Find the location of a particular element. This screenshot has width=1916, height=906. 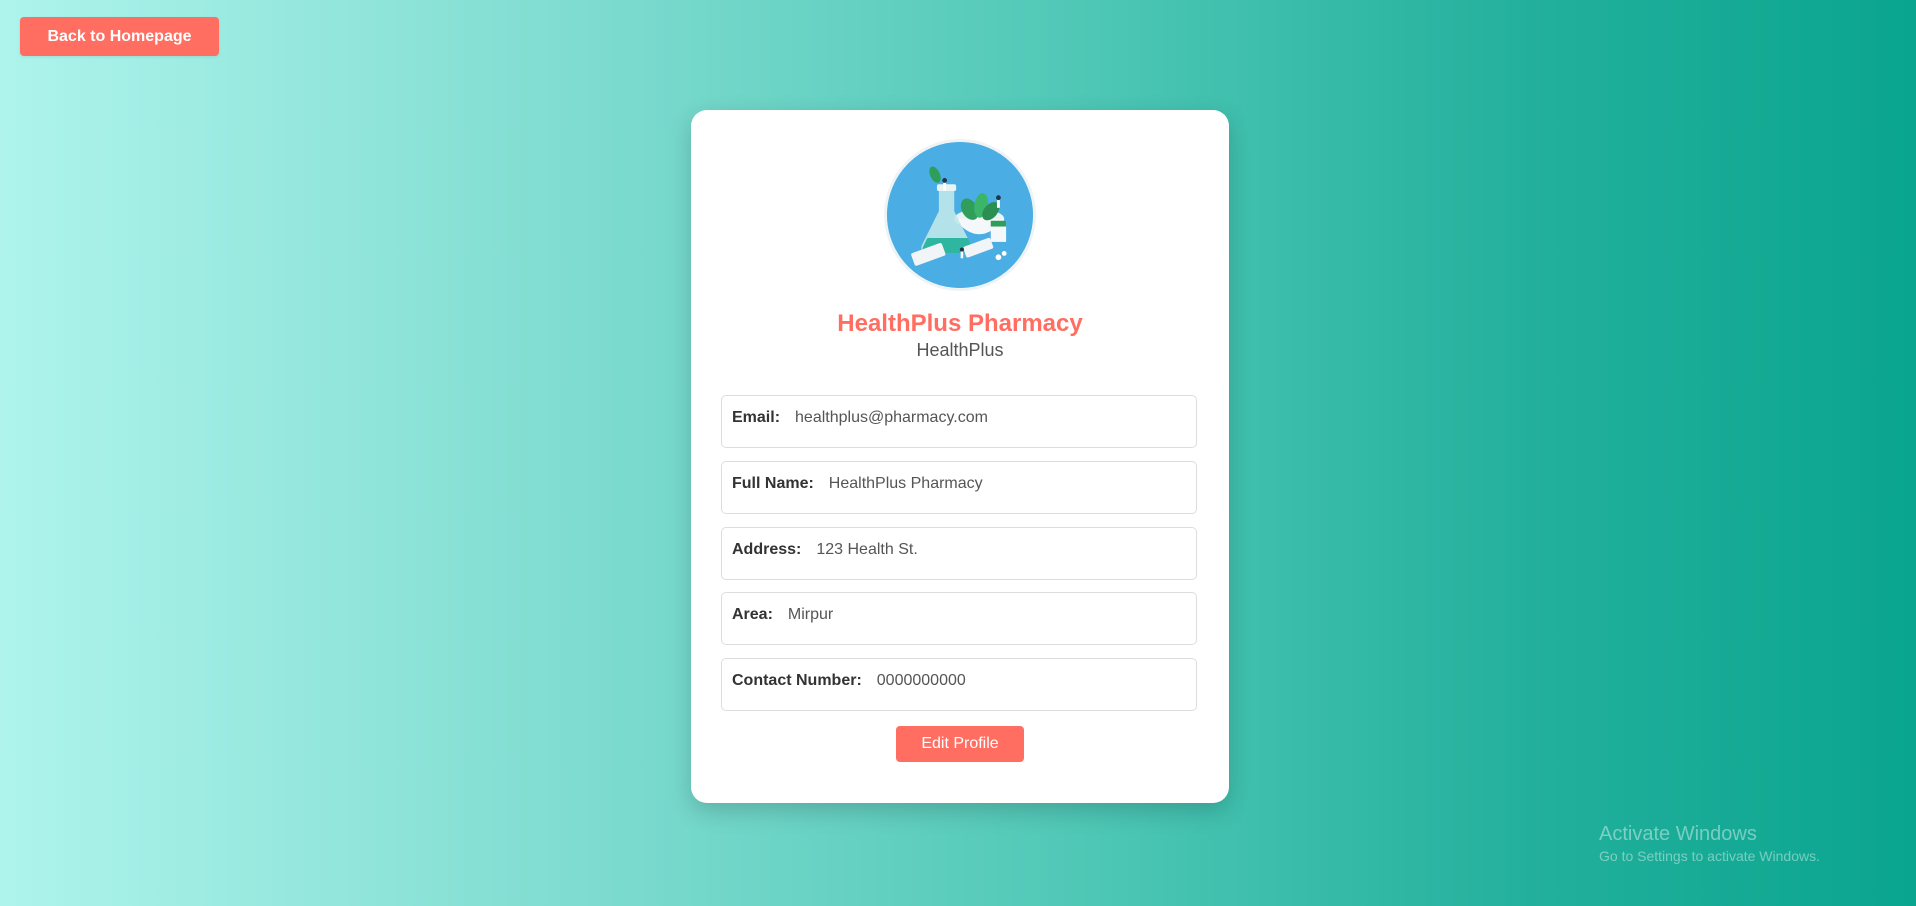

pharmacy-username: HealthPlus is located at coordinates (960, 350).